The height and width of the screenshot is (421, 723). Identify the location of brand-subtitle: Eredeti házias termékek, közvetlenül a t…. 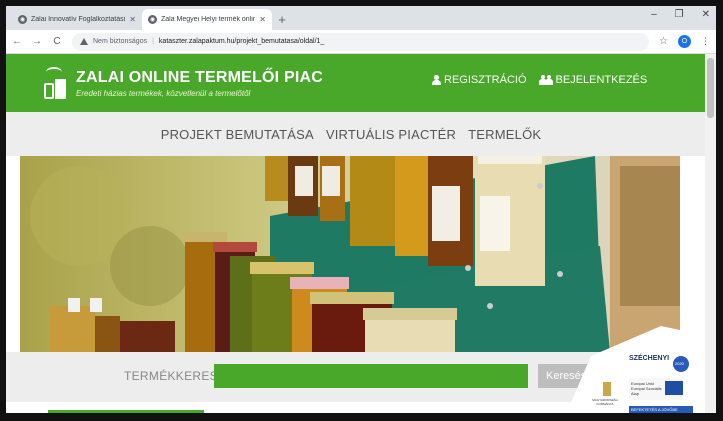
(163, 93).